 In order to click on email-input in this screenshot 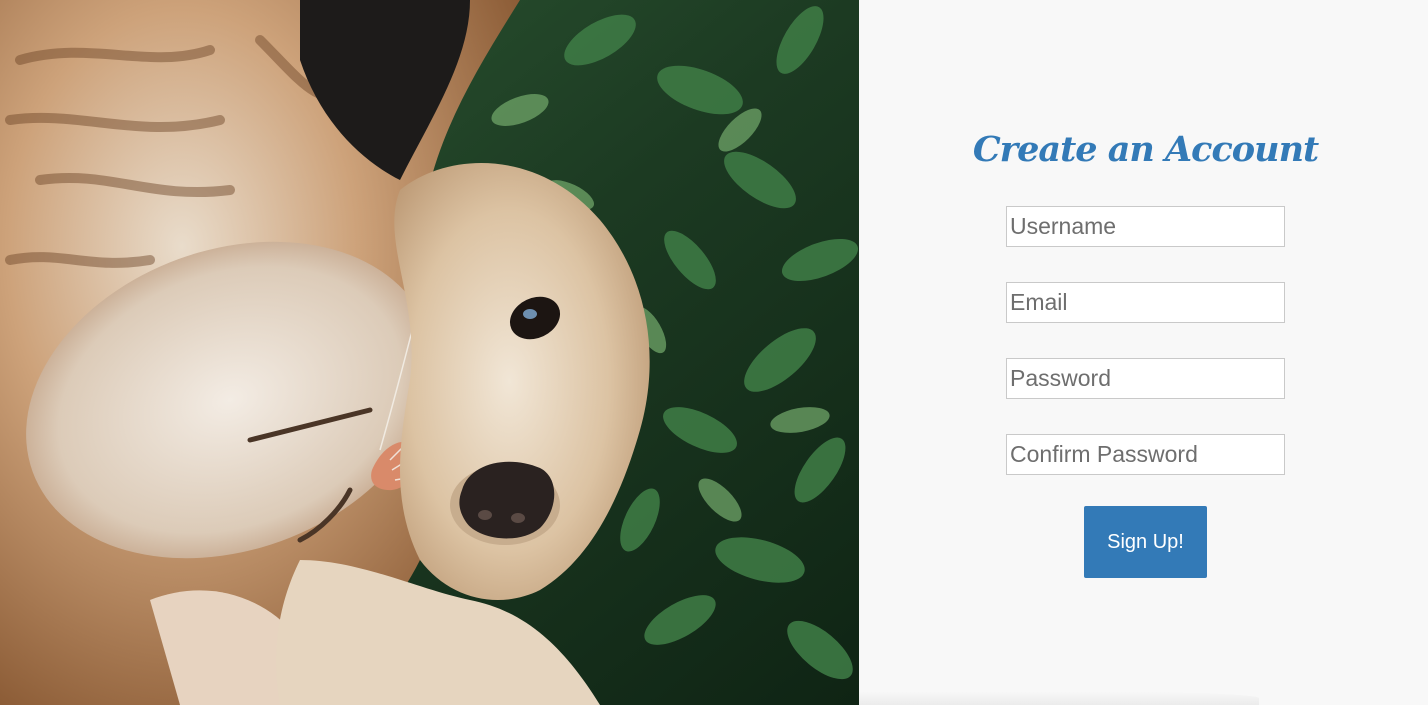, I will do `click(1145, 302)`.